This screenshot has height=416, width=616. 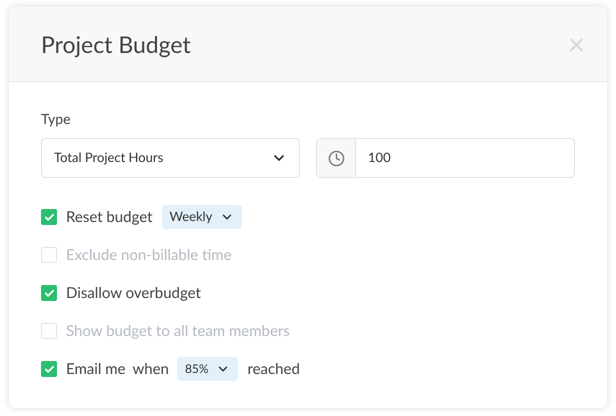 What do you see at coordinates (178, 331) in the screenshot?
I see `option-label: Show budget to all team members` at bounding box center [178, 331].